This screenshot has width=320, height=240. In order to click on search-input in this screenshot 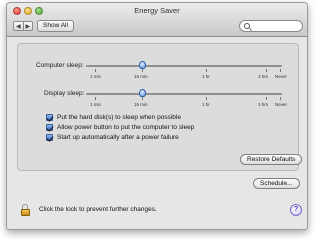, I will do `click(276, 26)`.